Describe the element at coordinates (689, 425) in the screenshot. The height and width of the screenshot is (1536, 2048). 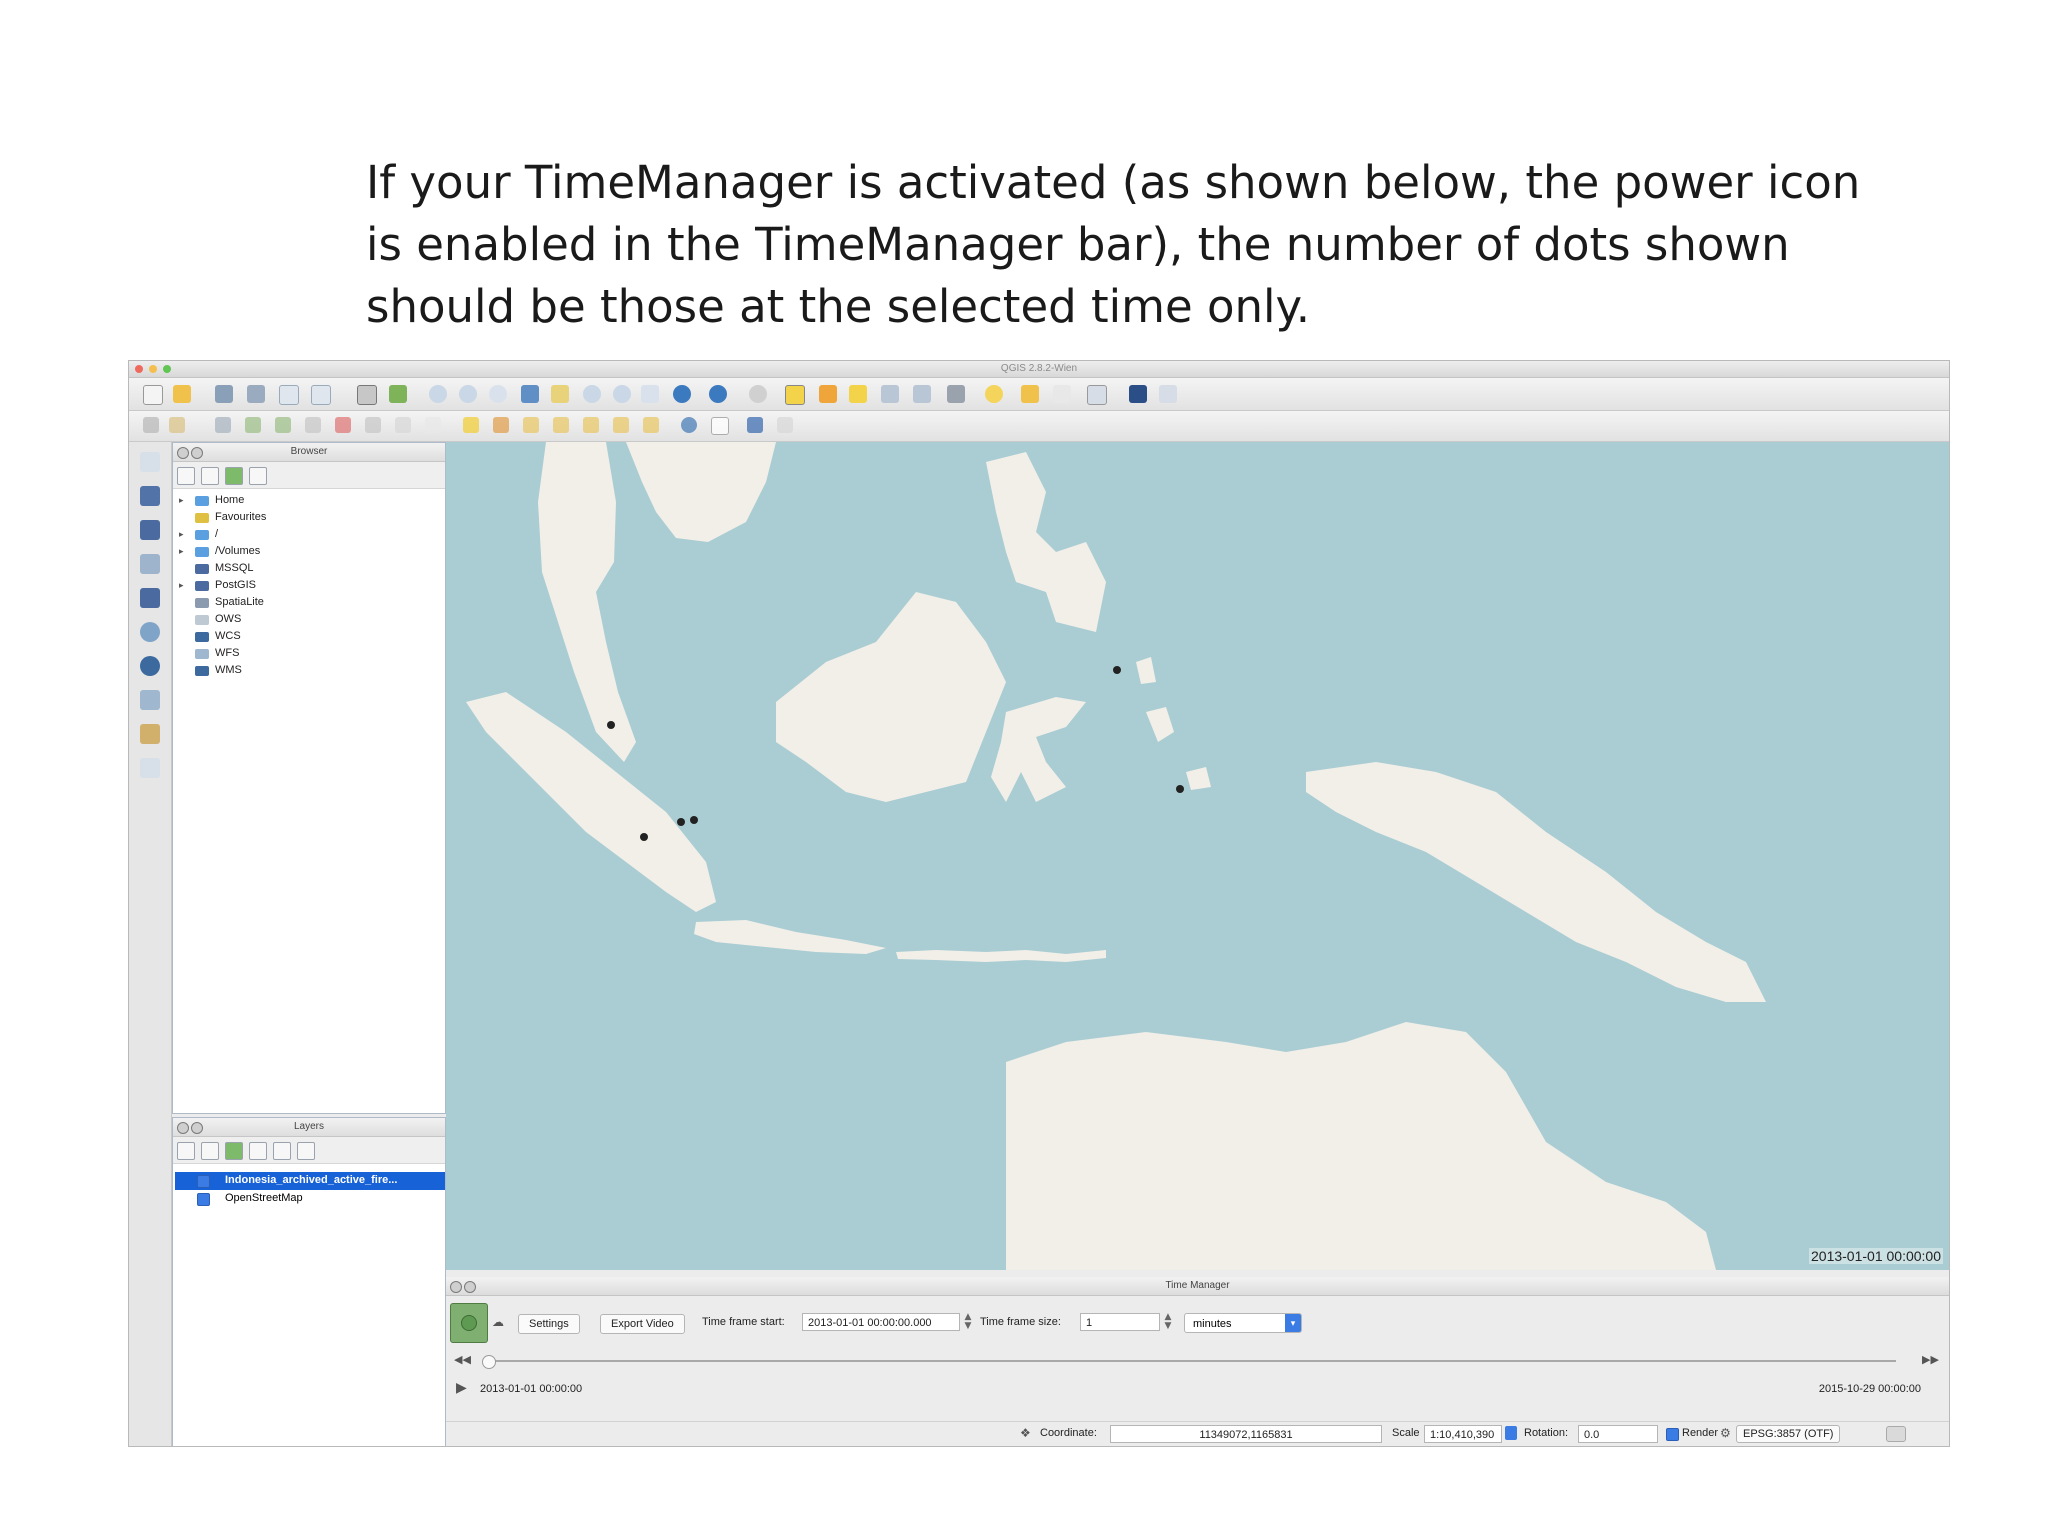
I see `openlayers-icon` at that location.